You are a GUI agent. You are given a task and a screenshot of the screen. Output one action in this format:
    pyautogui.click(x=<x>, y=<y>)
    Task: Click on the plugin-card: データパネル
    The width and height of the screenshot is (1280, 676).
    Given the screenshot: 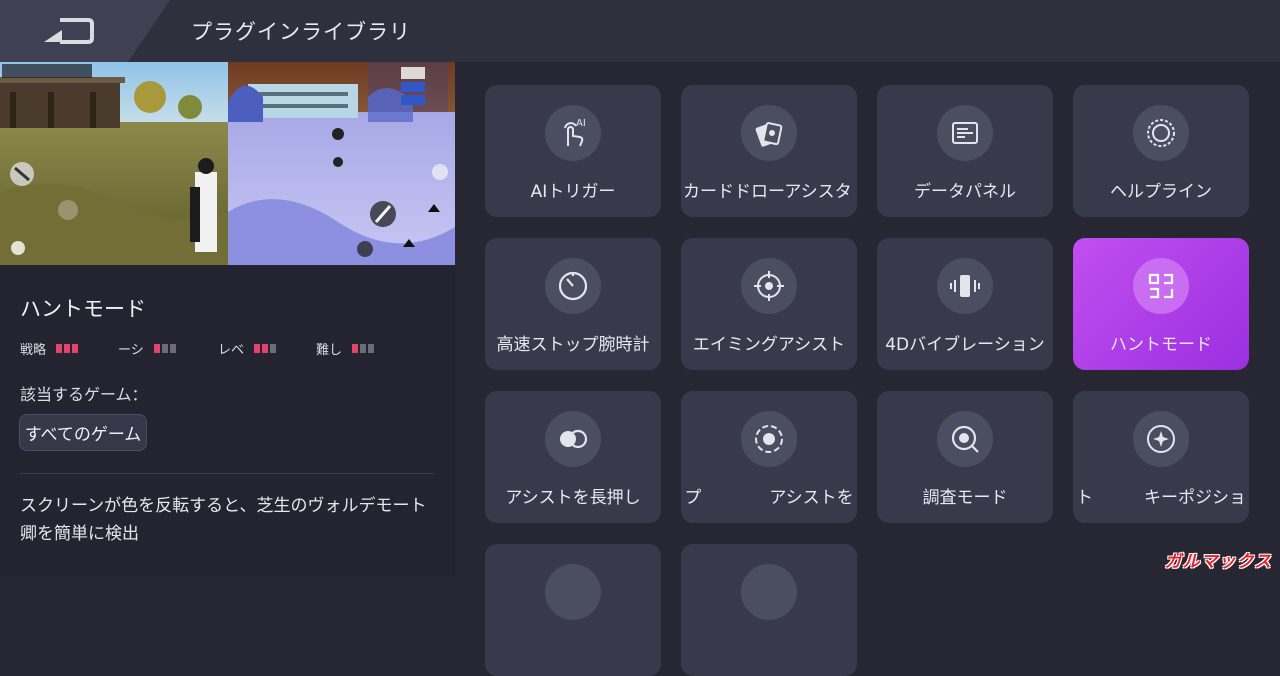 What is the action you would take?
    pyautogui.click(x=965, y=151)
    